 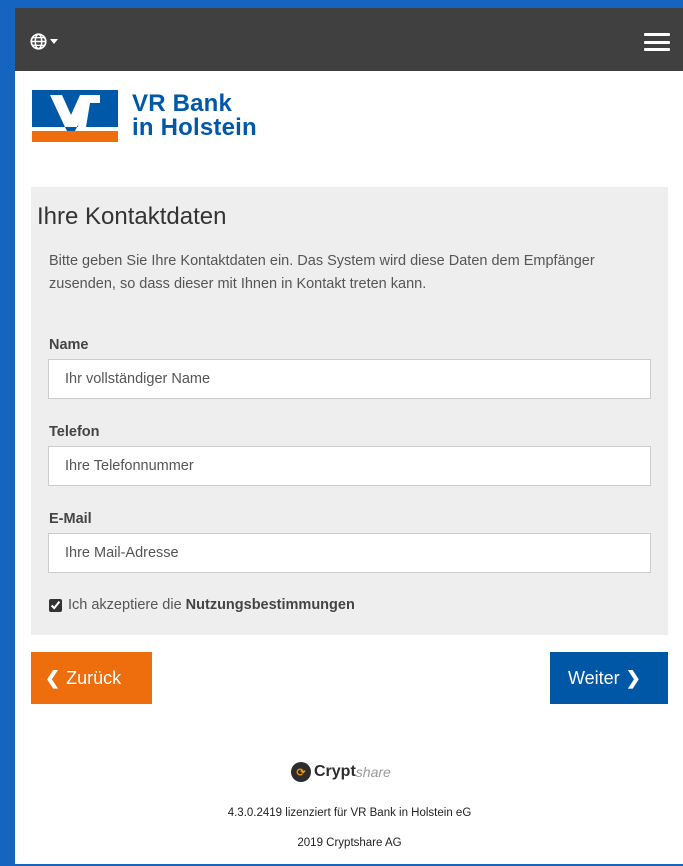 What do you see at coordinates (335, 771) in the screenshot?
I see `cryptshare-logo-bold: Crypt` at bounding box center [335, 771].